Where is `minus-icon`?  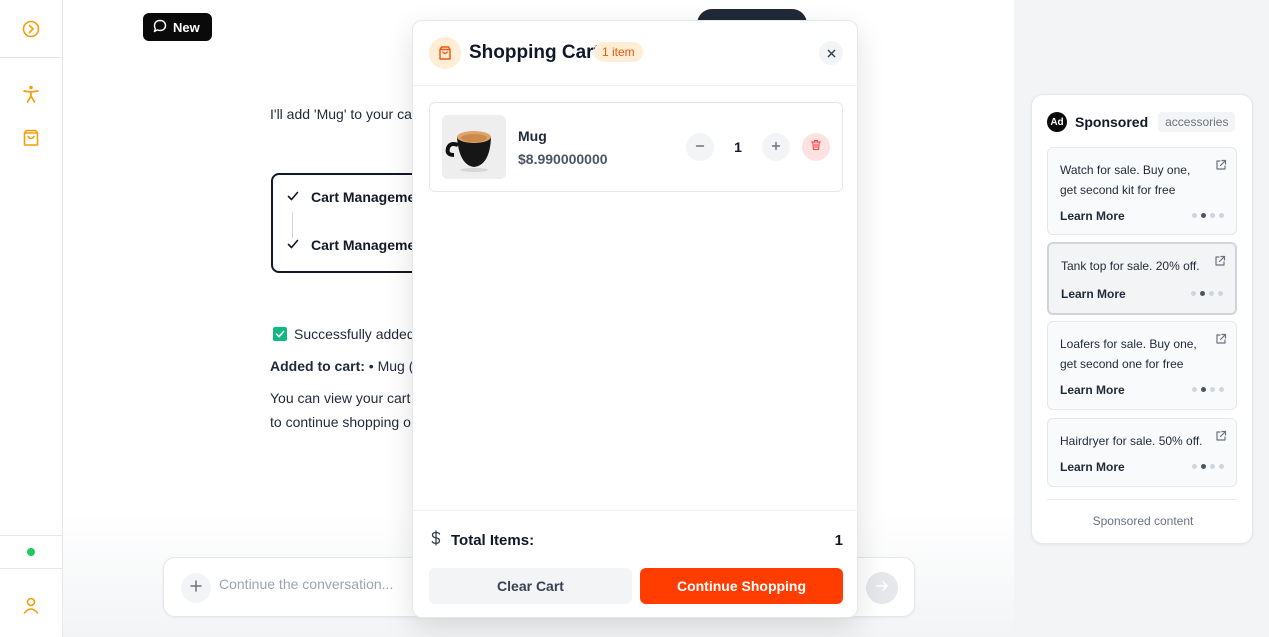 minus-icon is located at coordinates (700, 147).